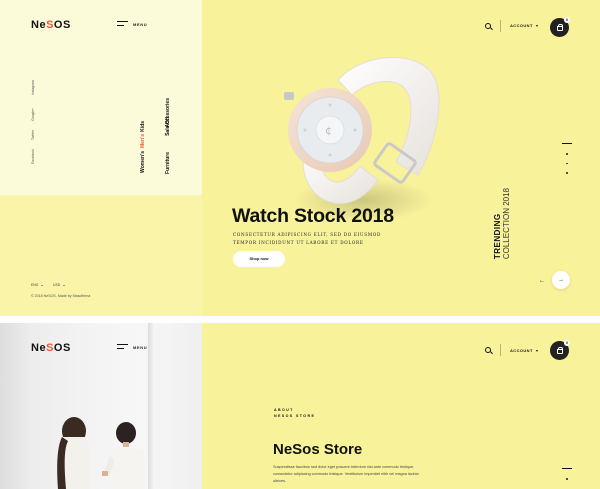 The width and height of the screenshot is (600, 489). I want to click on arrow-right-icon: →, so click(561, 280).